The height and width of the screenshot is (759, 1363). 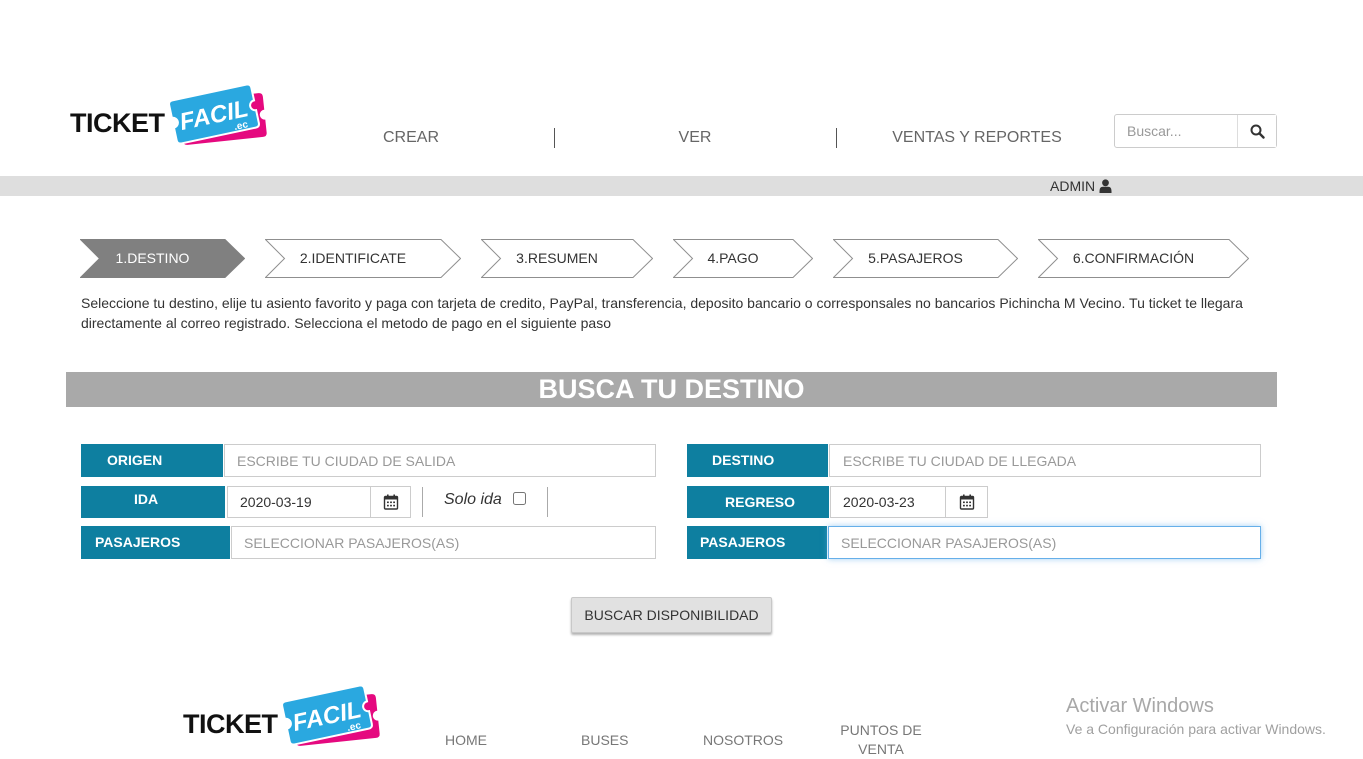 I want to click on search-button, so click(x=1256, y=131).